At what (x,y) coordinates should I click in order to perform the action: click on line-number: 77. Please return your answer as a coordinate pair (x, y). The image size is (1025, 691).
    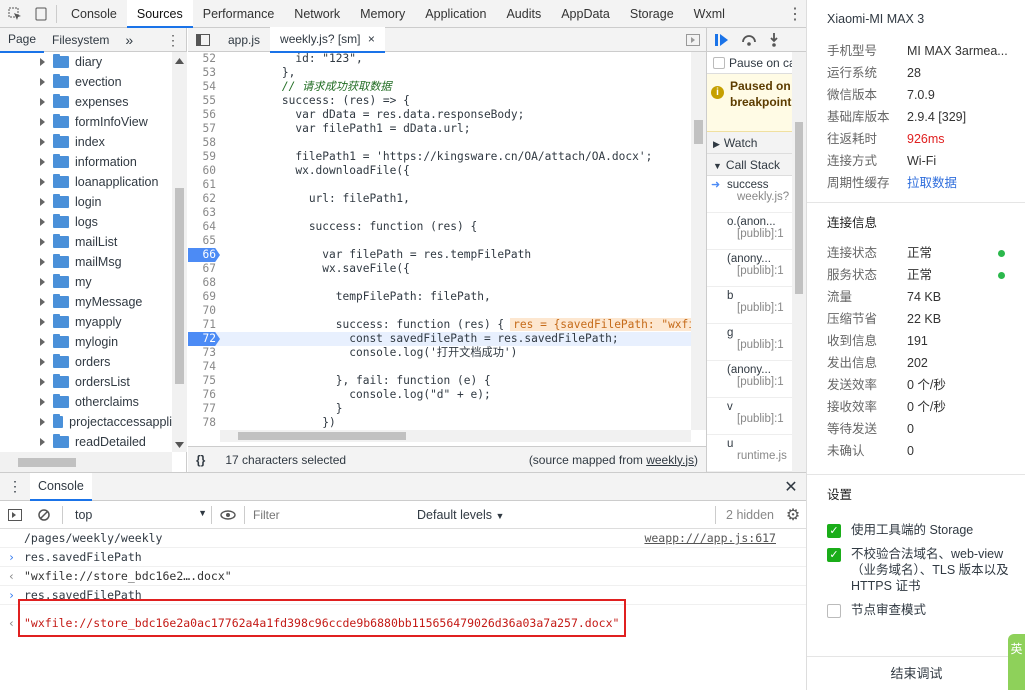
    Looking at the image, I should click on (204, 409).